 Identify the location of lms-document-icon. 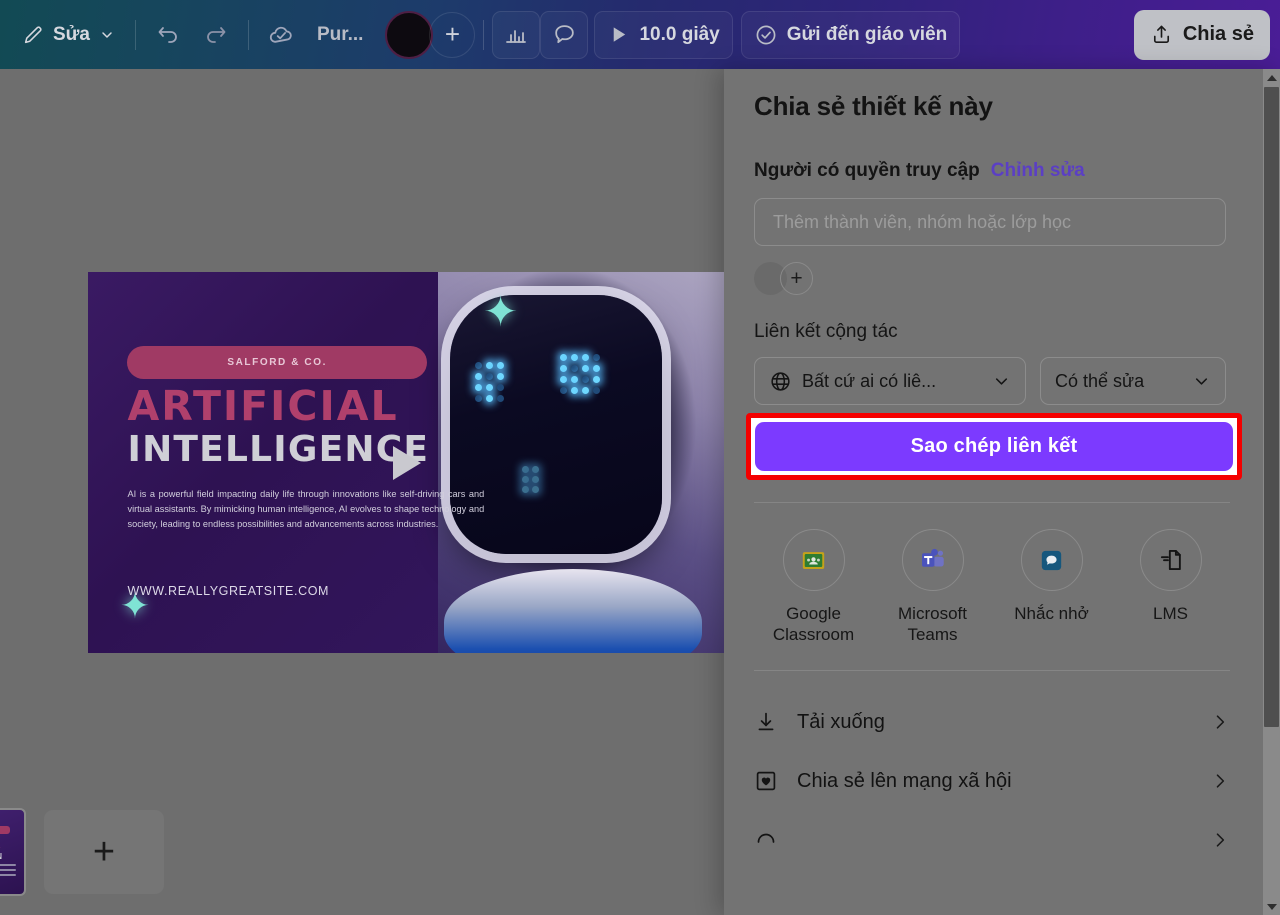
(1170, 560).